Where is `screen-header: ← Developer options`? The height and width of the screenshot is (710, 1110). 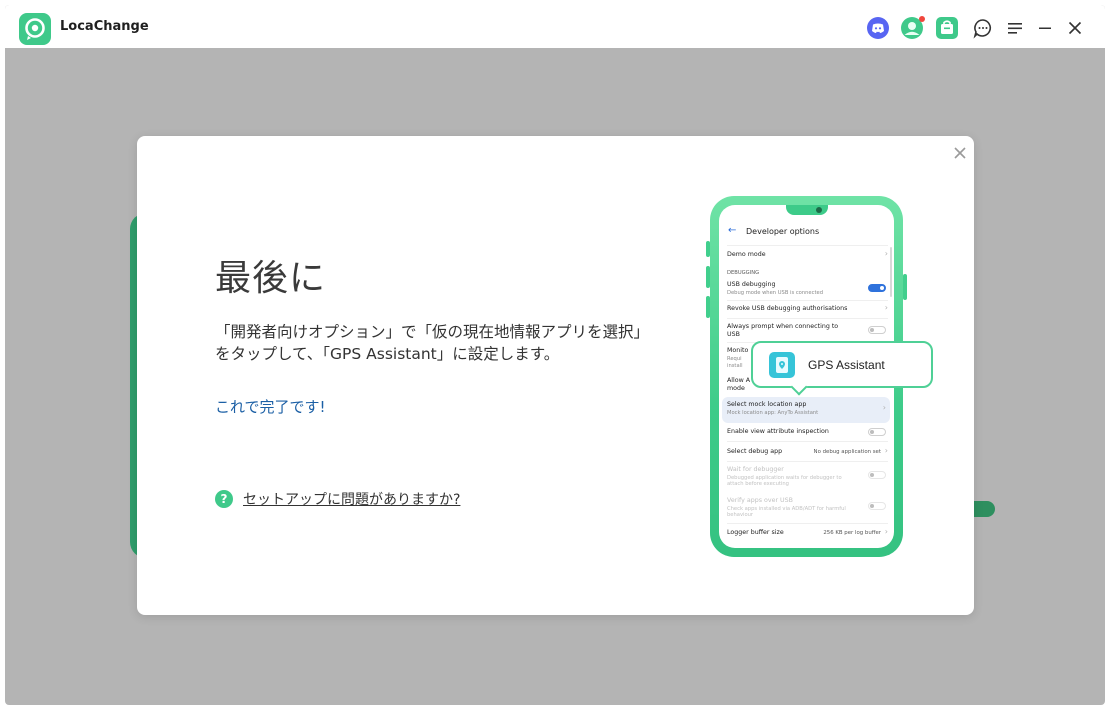
screen-header: ← Developer options is located at coordinates (806, 233).